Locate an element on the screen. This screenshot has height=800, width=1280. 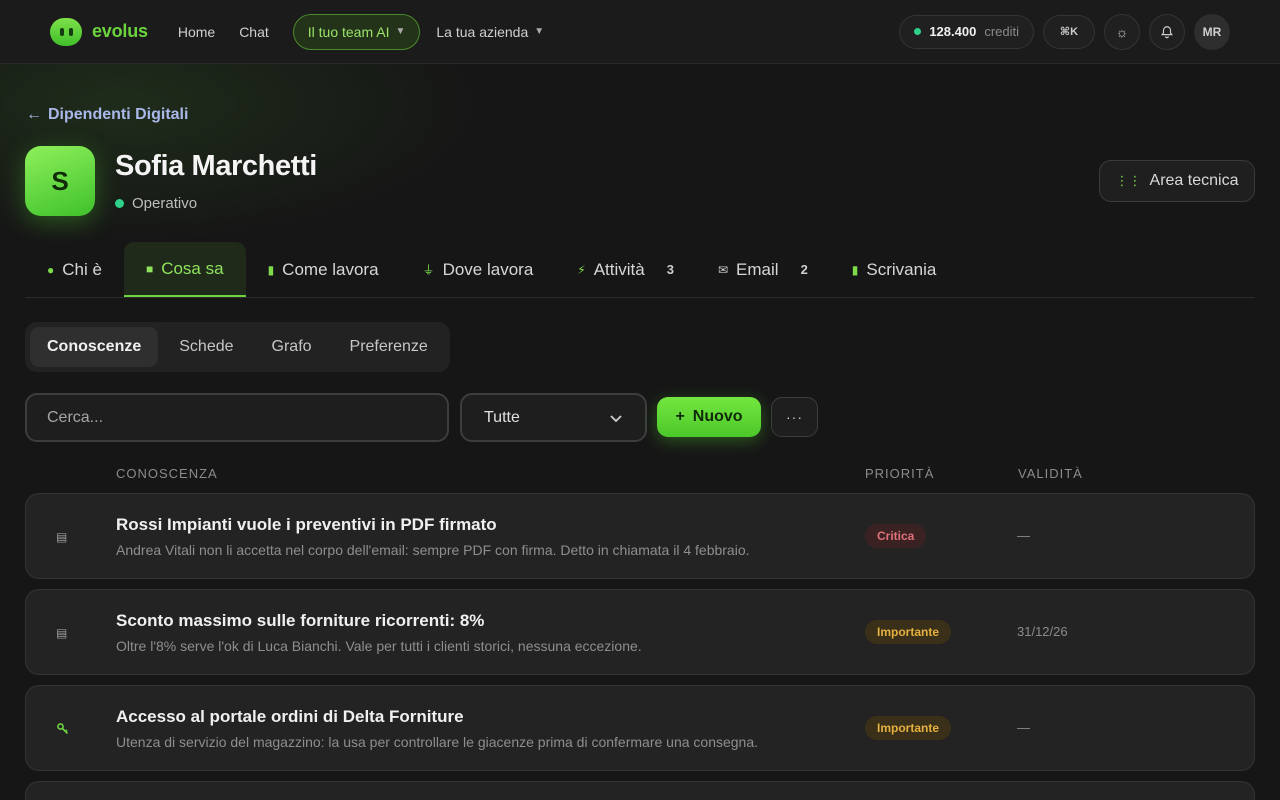
tab-dove-lavora: ⏚ Dove lavora is located at coordinates (478, 269).